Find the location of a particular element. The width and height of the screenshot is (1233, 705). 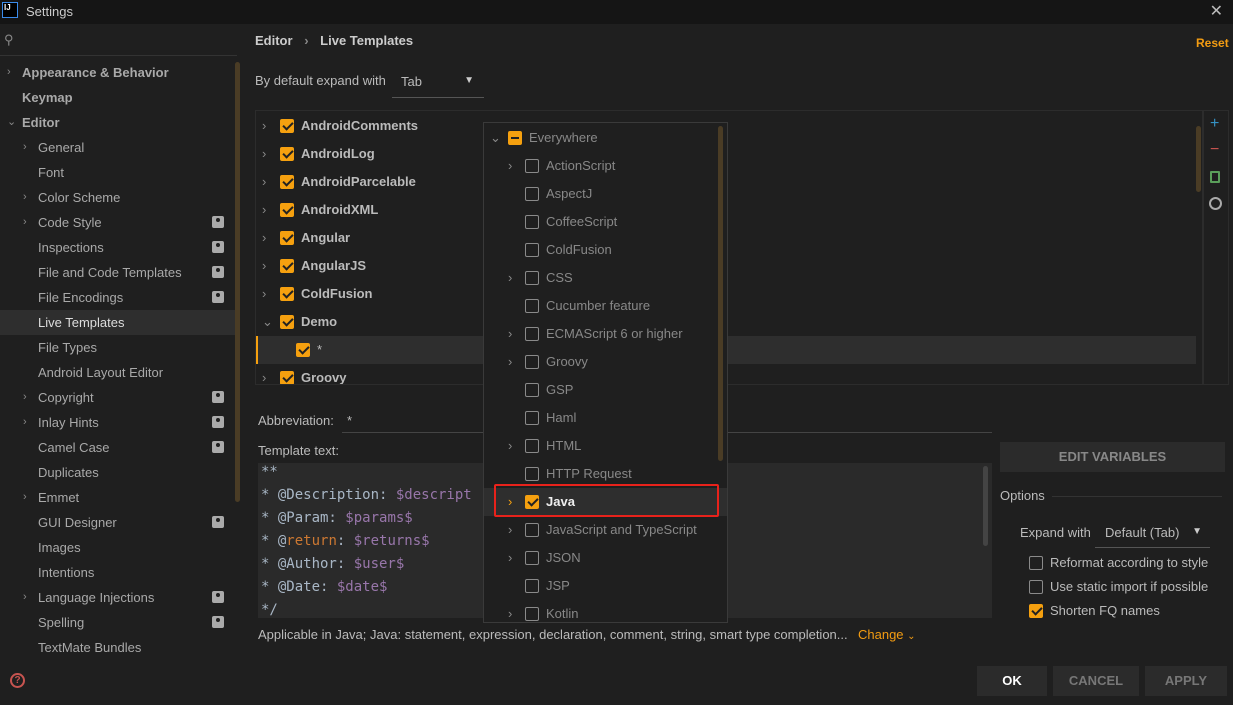

context-item: GSP is located at coordinates (605, 390).